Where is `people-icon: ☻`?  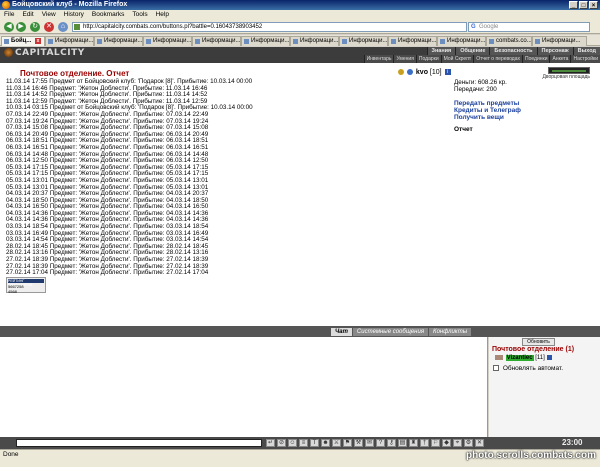 people-icon: ☻ is located at coordinates (325, 443).